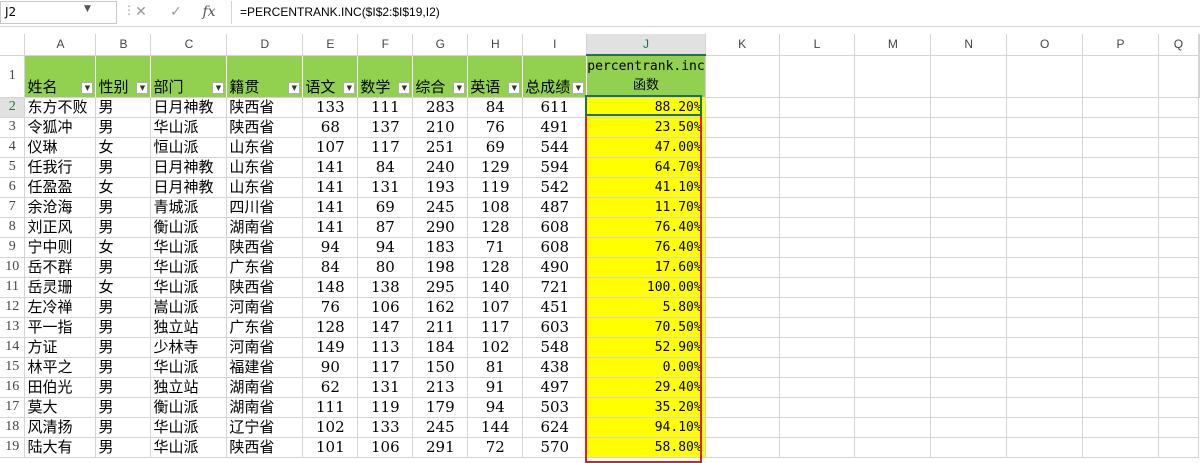 Image resolution: width=1200 pixels, height=463 pixels. Describe the element at coordinates (385, 427) in the screenshot. I see `math-score-cell: 133` at that location.